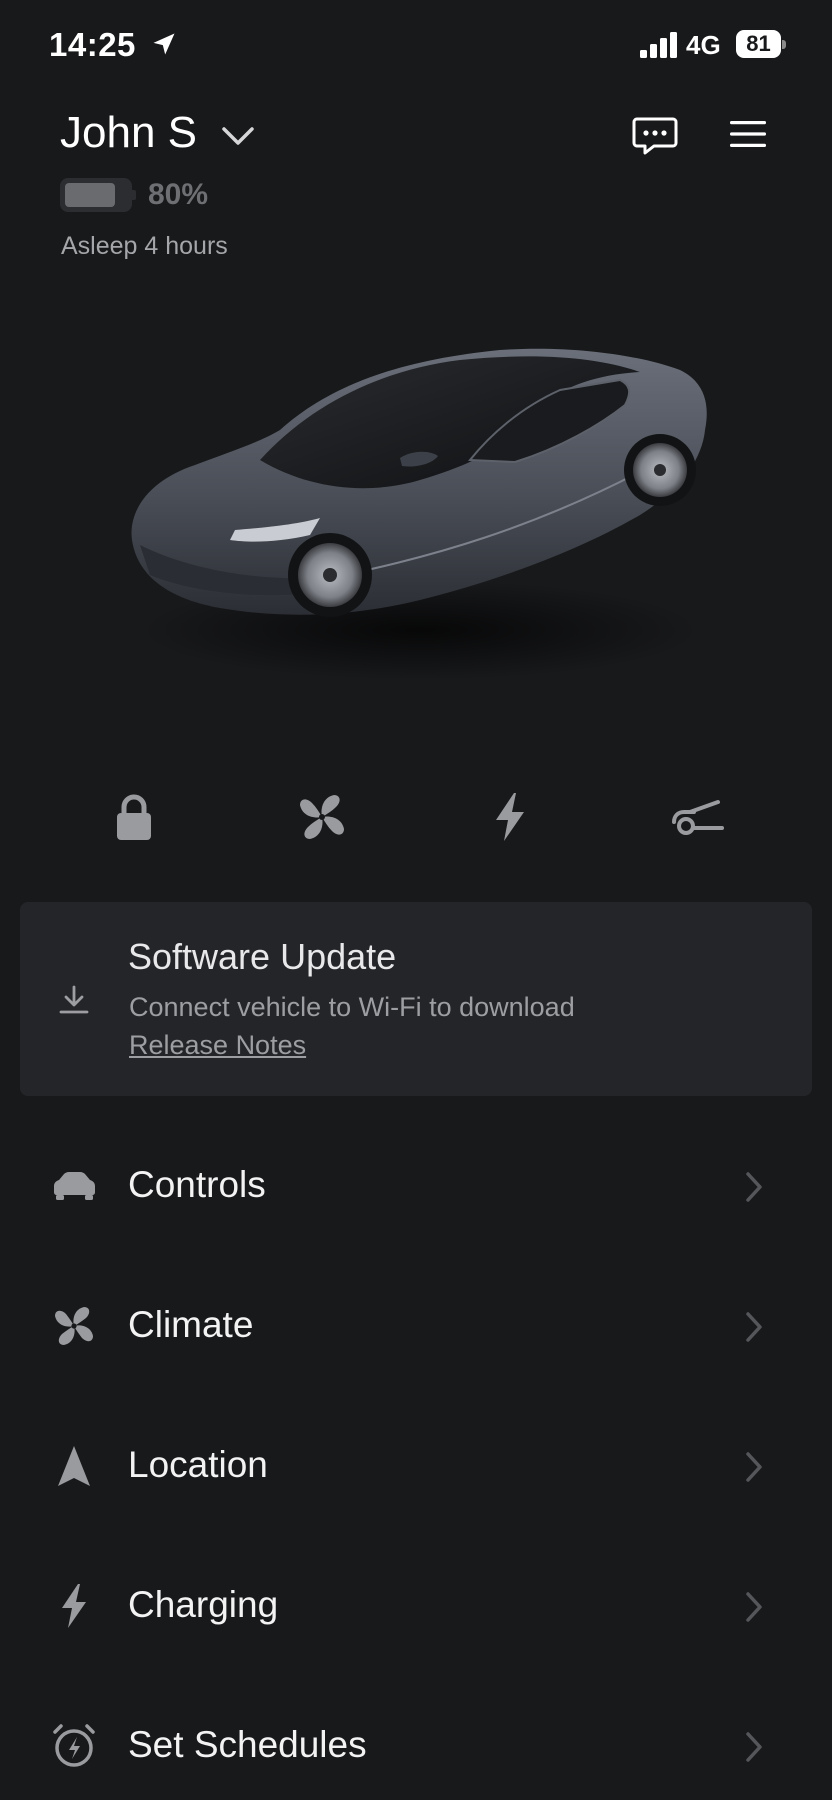  I want to click on vehicle-sleep-status: Asleep 4 hours, so click(144, 246).